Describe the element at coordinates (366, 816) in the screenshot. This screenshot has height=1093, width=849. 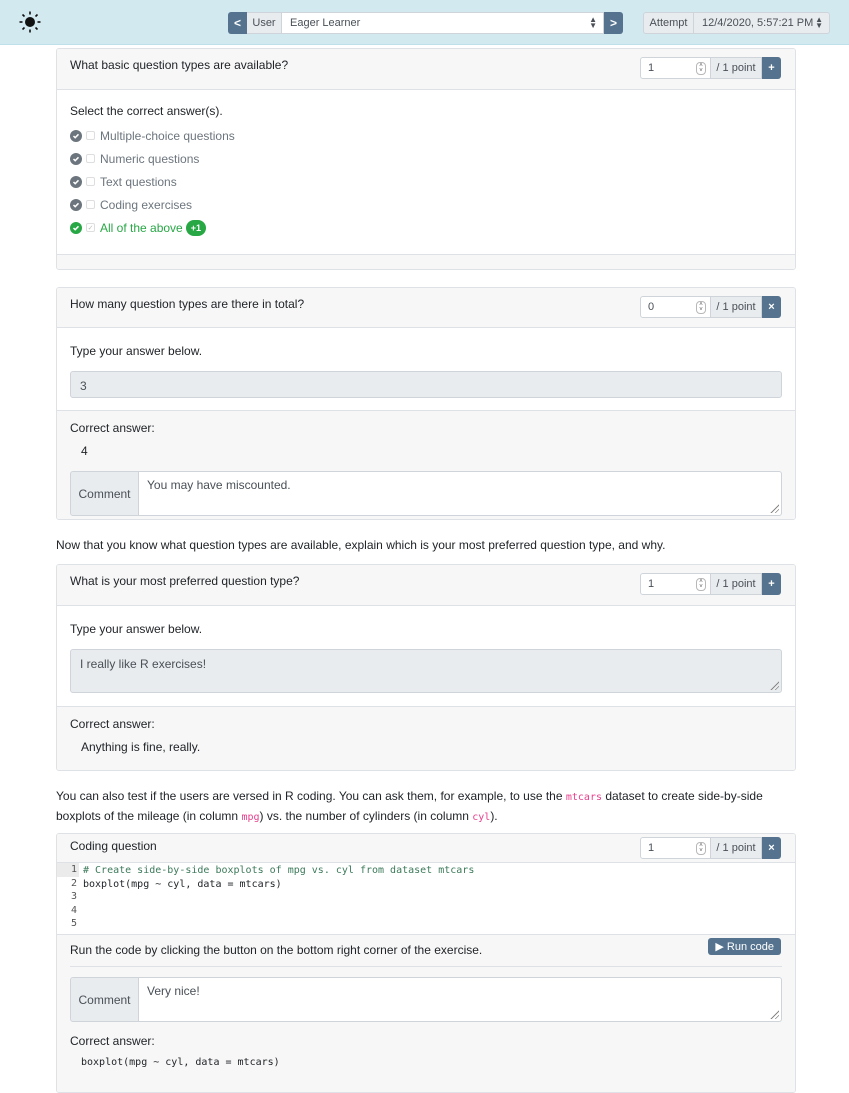
I see `paragraph-text: ) vs. the number of cylinders (in column` at that location.